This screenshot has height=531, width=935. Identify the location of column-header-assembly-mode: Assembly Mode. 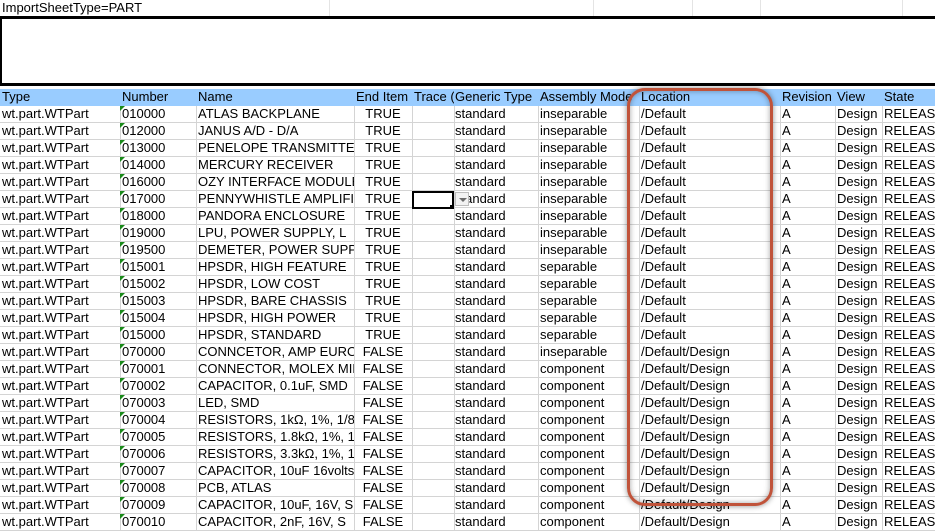
(589, 97).